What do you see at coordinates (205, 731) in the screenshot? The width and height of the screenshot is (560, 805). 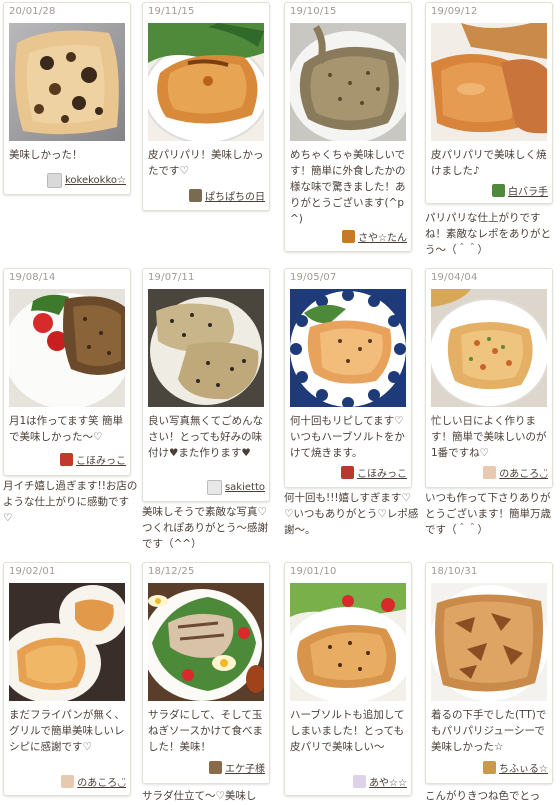 I see `card-comment: サラダにして、そして玉ねぎソースかけて食べました！美味！` at bounding box center [205, 731].